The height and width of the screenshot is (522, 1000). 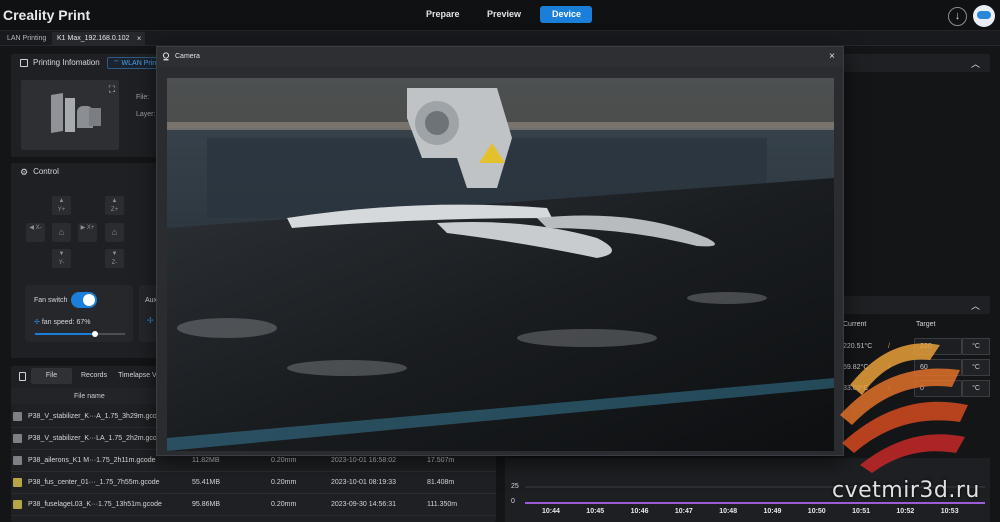 I want to click on fan-card: Fan switch ✢ fan speed: 67%, so click(x=79, y=313).